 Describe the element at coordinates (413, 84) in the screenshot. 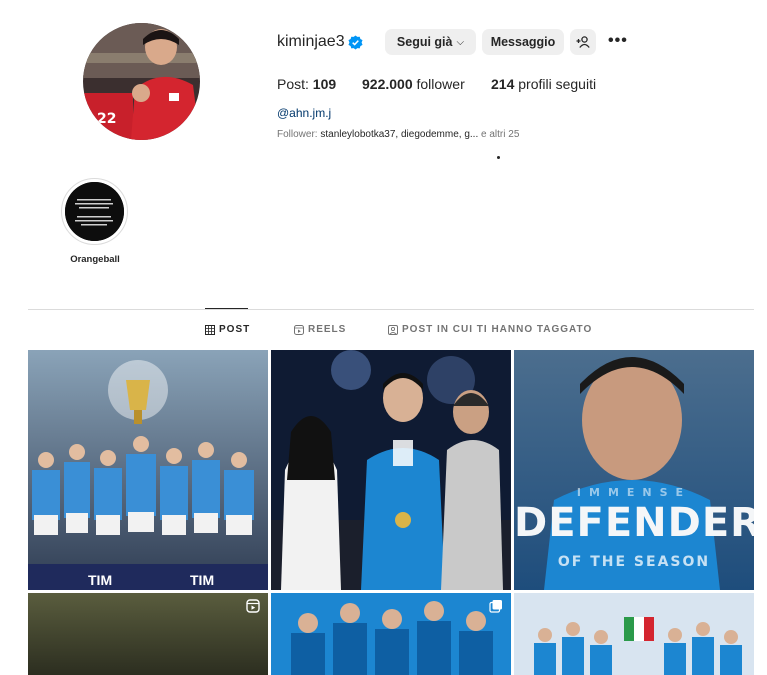

I see `followers-count: 922.000 follower` at that location.